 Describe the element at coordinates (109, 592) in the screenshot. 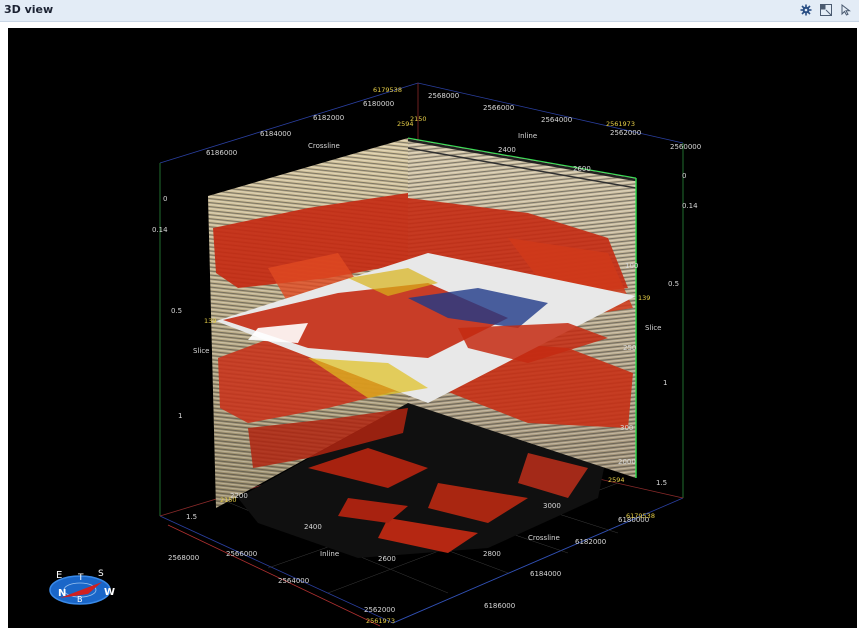

I see `compass-letter: W` at that location.